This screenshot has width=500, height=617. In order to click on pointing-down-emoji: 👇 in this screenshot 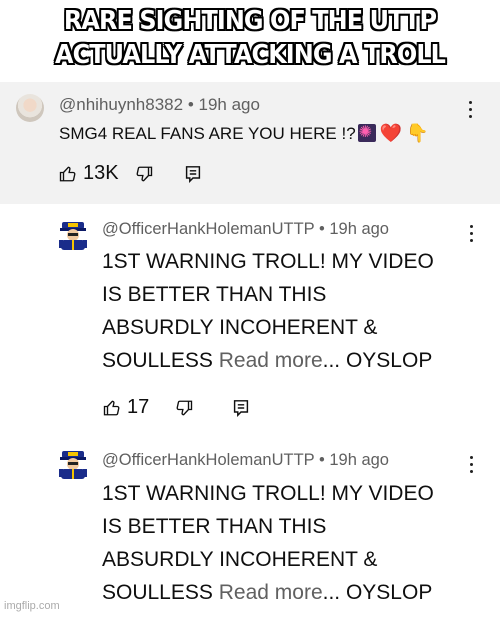, I will do `click(417, 133)`.